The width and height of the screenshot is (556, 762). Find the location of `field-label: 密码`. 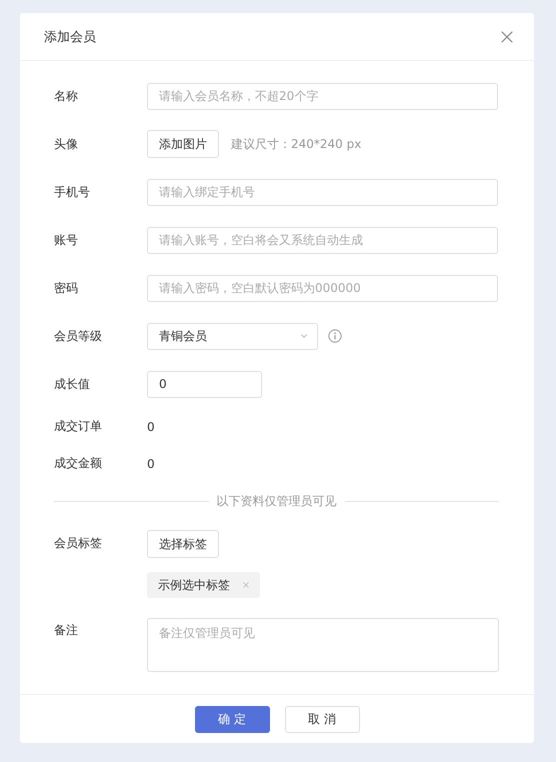

field-label: 密码 is located at coordinates (66, 288).